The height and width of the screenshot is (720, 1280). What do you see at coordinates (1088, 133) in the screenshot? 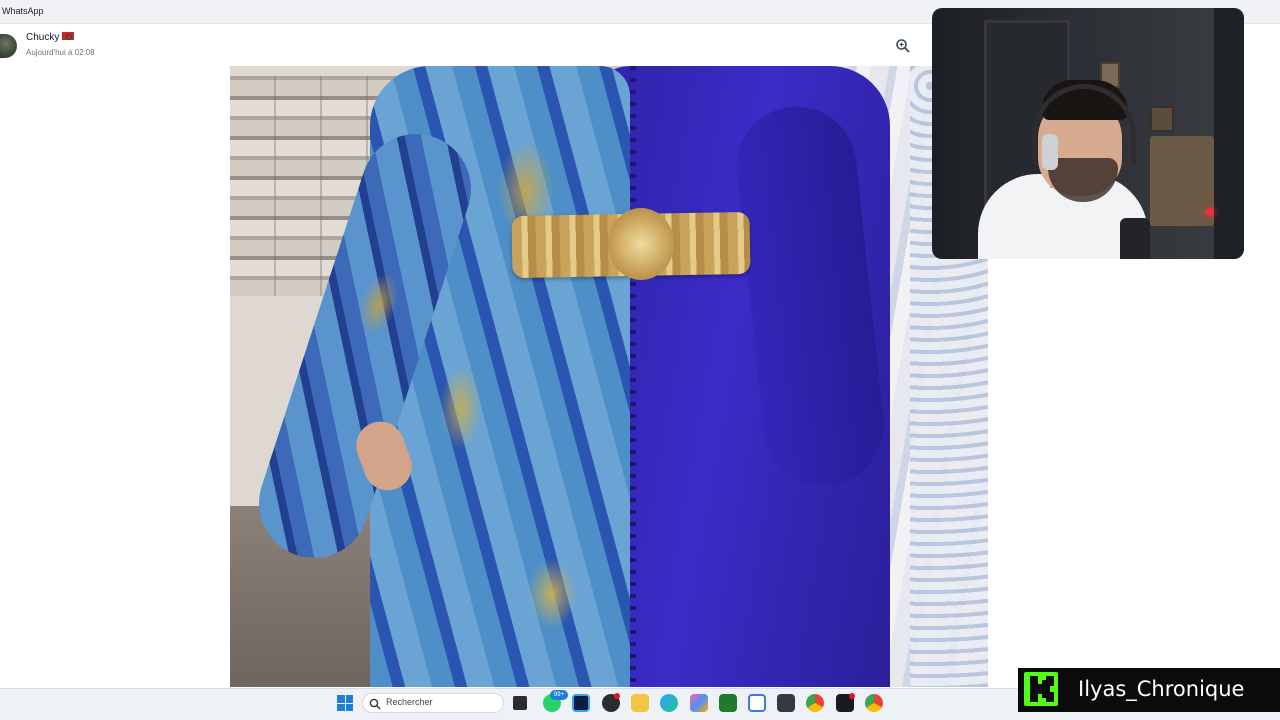
I see `webcam-overlay` at bounding box center [1088, 133].